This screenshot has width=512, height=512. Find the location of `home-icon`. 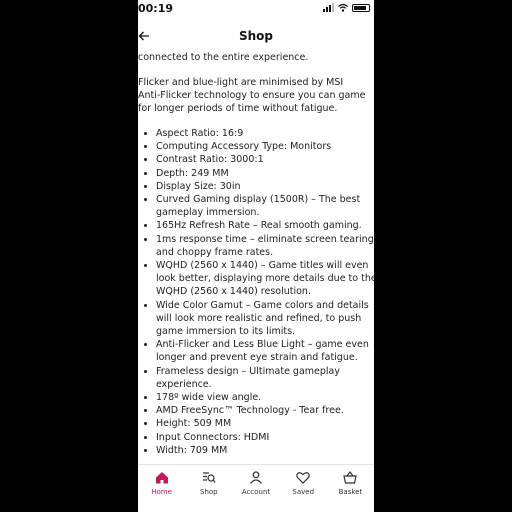

home-icon is located at coordinates (161, 478).